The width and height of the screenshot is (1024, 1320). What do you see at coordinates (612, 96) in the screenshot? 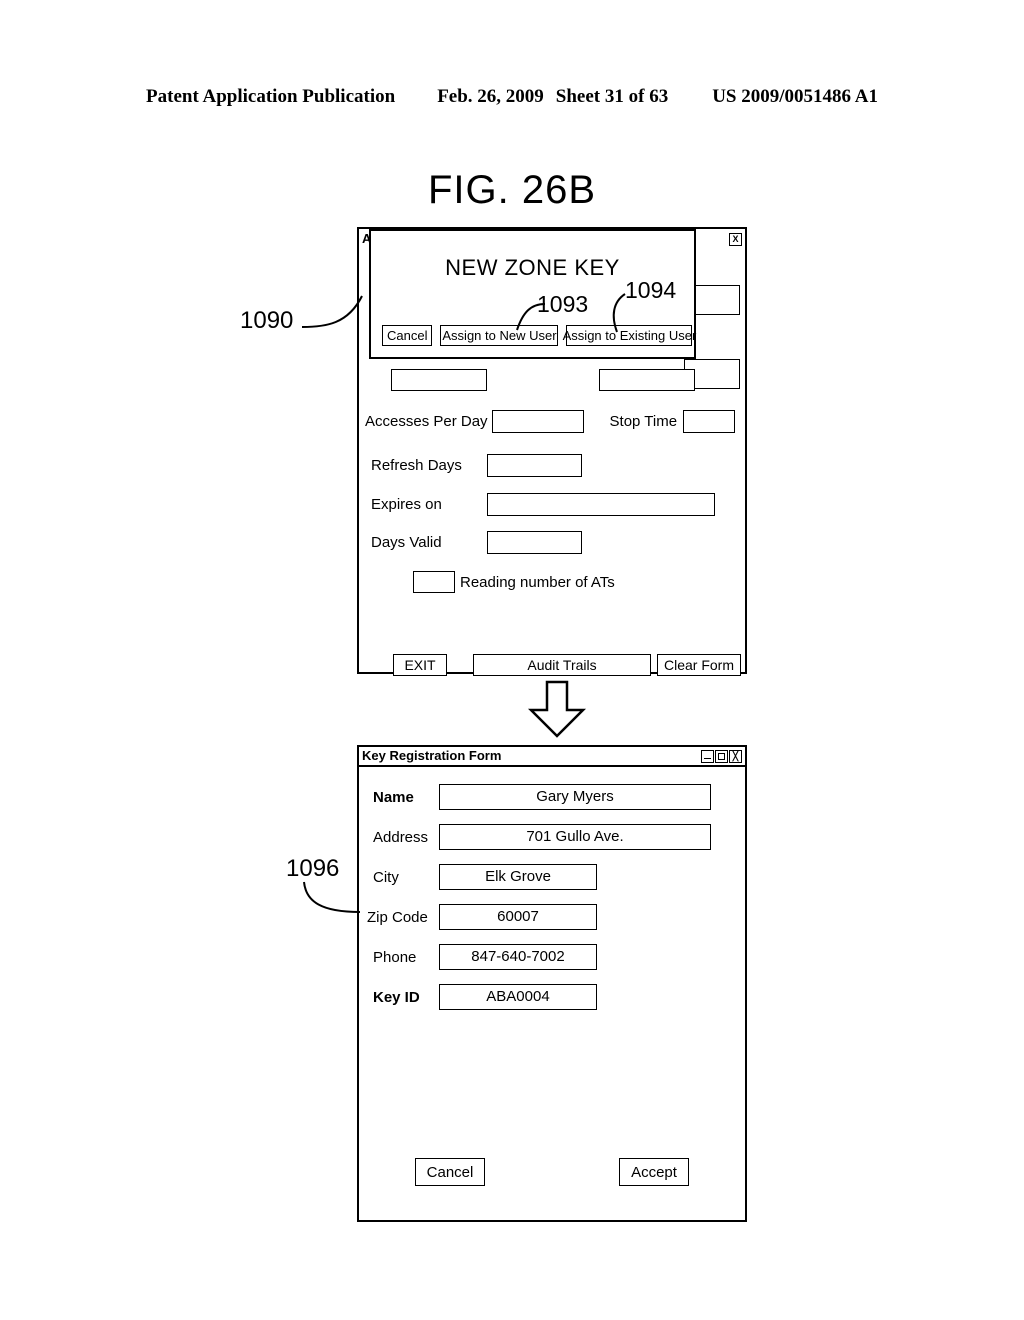
I see `header-sheet: Sheet 31 of 63` at bounding box center [612, 96].